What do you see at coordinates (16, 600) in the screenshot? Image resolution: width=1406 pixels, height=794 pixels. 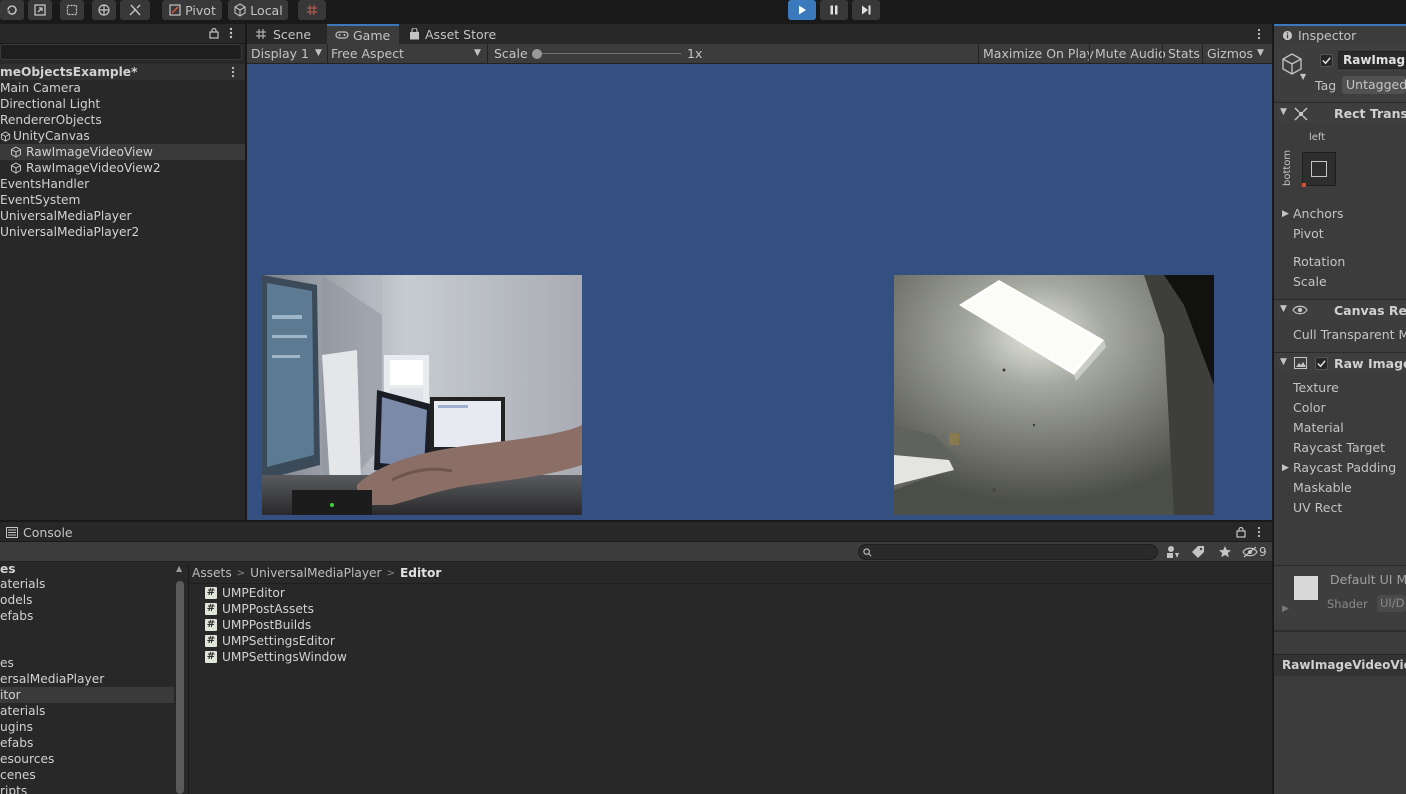 I see `folder-item: odels` at bounding box center [16, 600].